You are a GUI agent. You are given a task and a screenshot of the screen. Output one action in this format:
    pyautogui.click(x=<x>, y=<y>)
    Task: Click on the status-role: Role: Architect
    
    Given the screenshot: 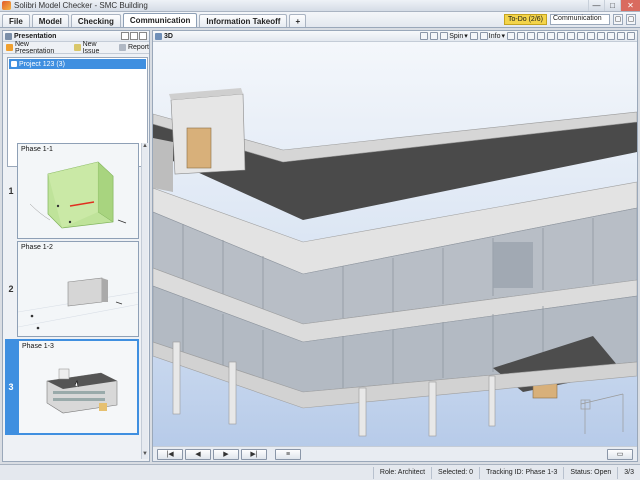 What is the action you would take?
    pyautogui.click(x=401, y=472)
    